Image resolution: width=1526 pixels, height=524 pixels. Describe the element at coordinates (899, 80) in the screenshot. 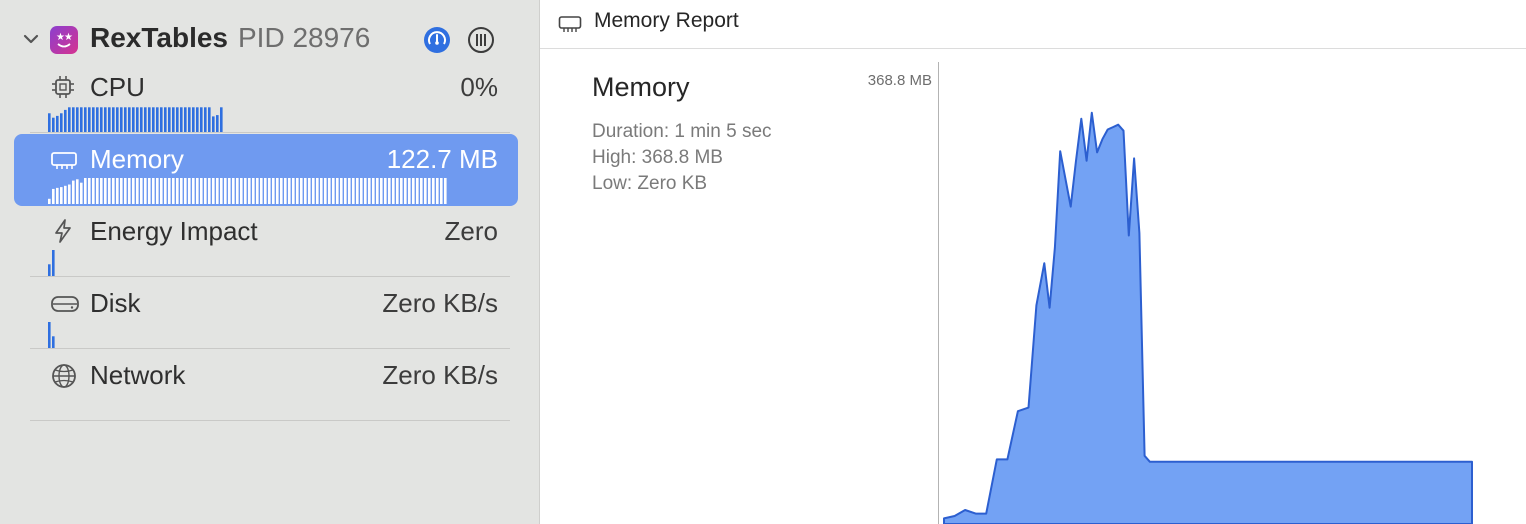

I see `y-axis-max-label: 368.8 MB` at that location.